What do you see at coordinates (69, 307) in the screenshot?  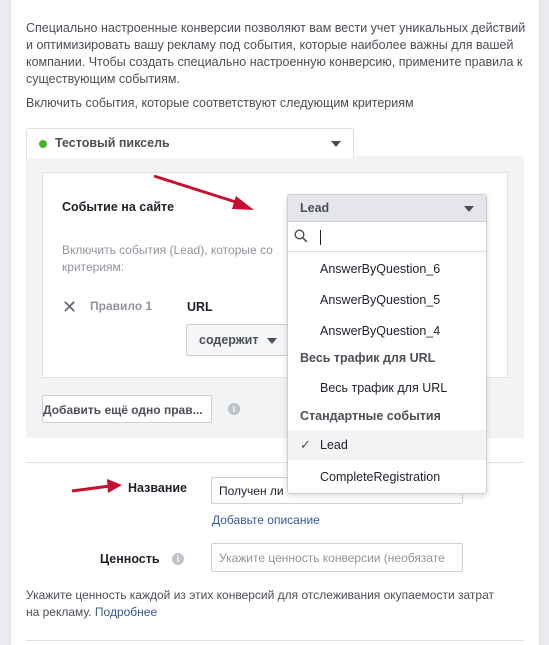 I see `remove-rule-icon: ✕` at bounding box center [69, 307].